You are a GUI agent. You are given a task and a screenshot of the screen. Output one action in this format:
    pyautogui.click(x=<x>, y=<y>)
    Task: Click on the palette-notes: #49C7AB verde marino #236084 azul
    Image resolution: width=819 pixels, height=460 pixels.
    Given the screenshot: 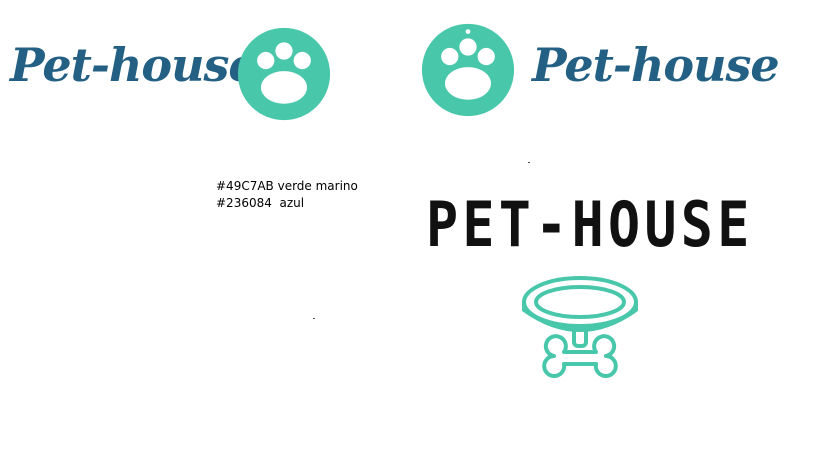 What is the action you would take?
    pyautogui.click(x=287, y=195)
    